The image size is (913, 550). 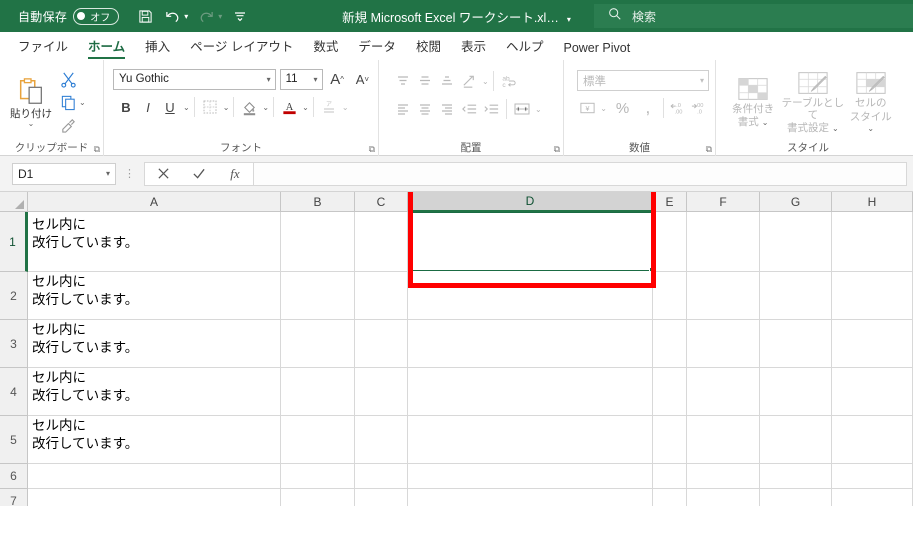 I want to click on cell-d4, so click(x=530, y=392).